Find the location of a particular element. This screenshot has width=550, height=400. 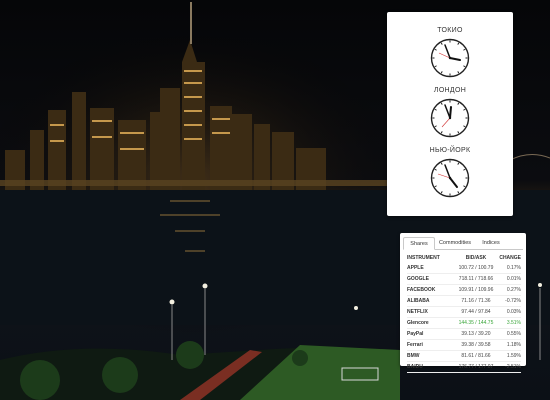

clock-city-label: НЬЮ-ЙОРК is located at coordinates (450, 150).